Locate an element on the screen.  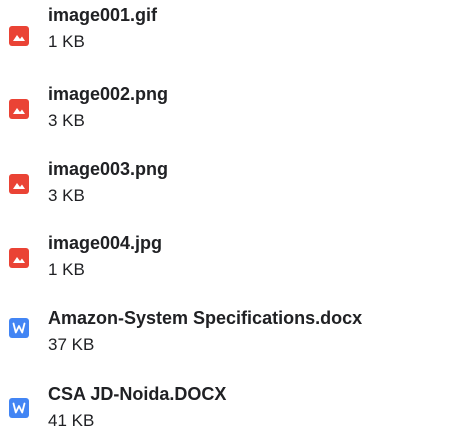
attachment-item: Amazon-System Specifications.docx 37 KB is located at coordinates (228, 338).